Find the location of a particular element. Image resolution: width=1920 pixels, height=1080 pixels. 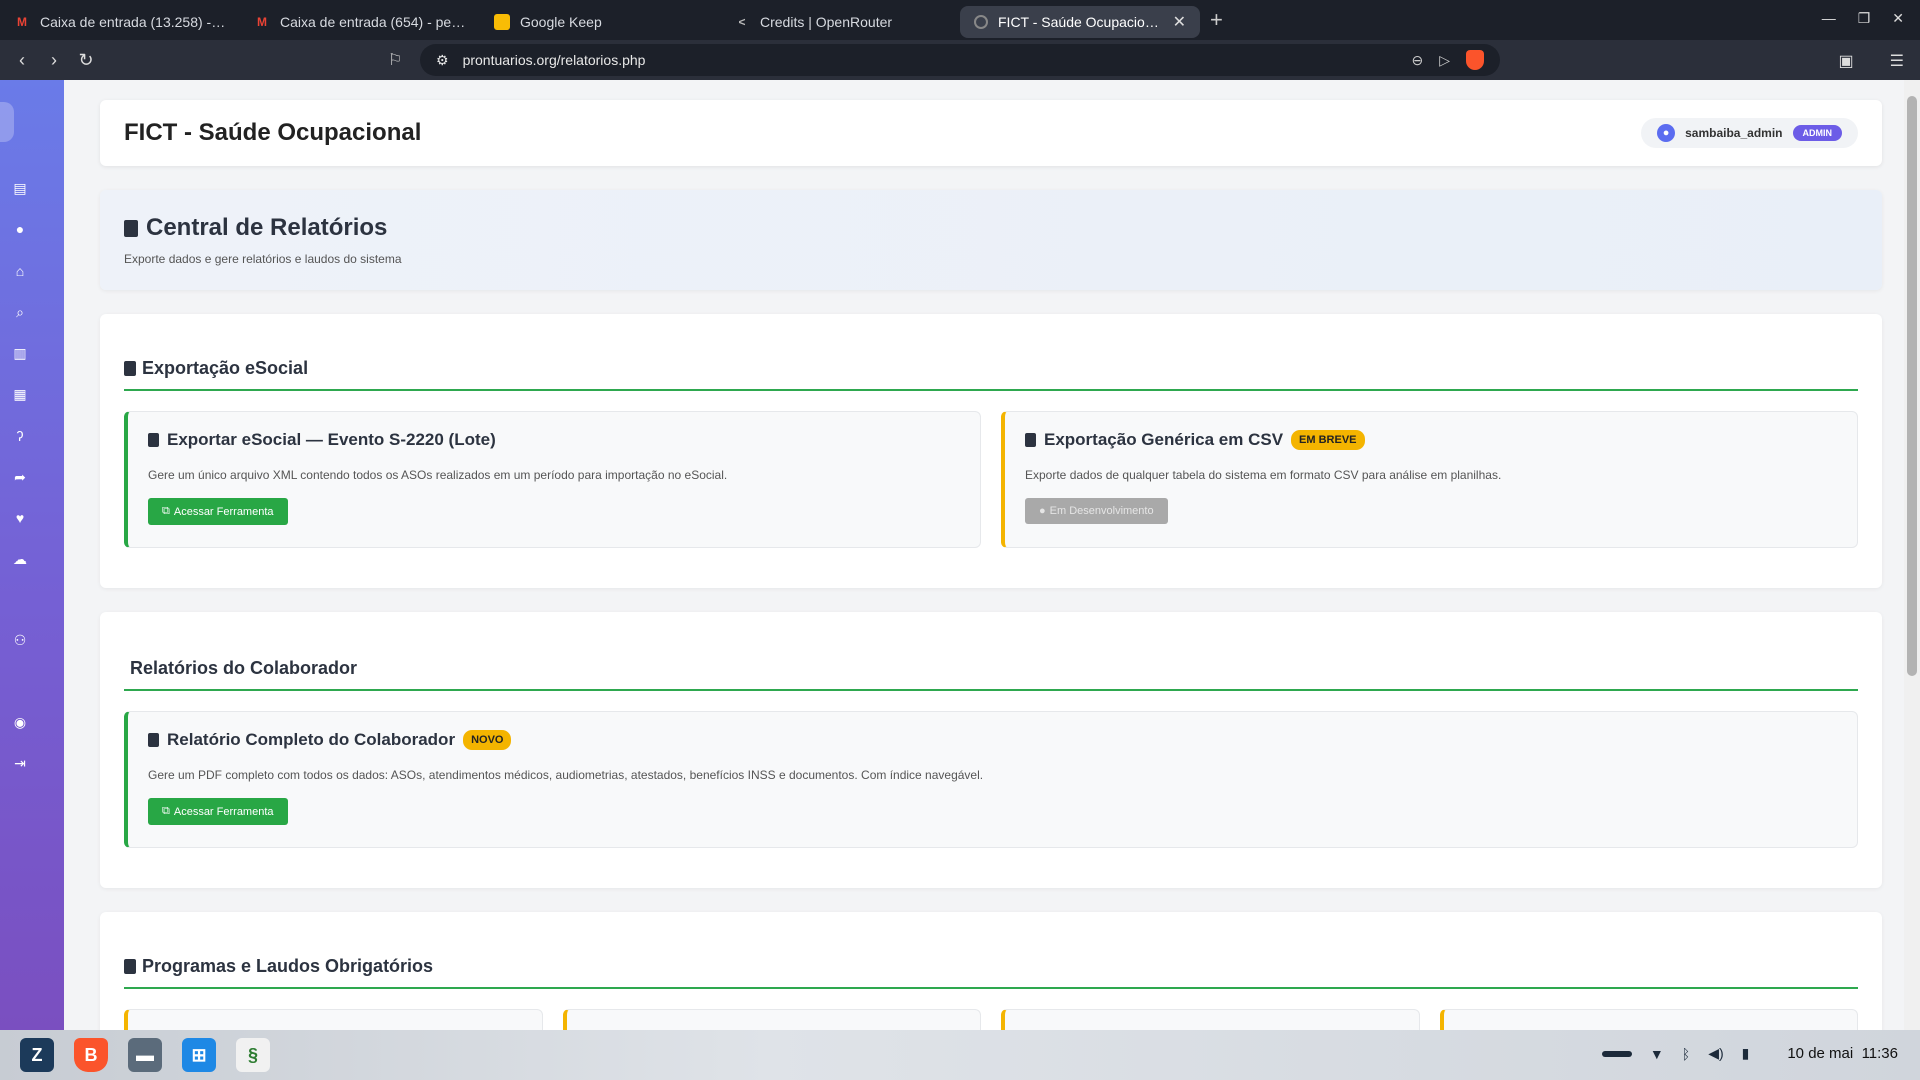

browser-tab: M Caixa de entrada (13.258) - fern is located at coordinates (120, 22).